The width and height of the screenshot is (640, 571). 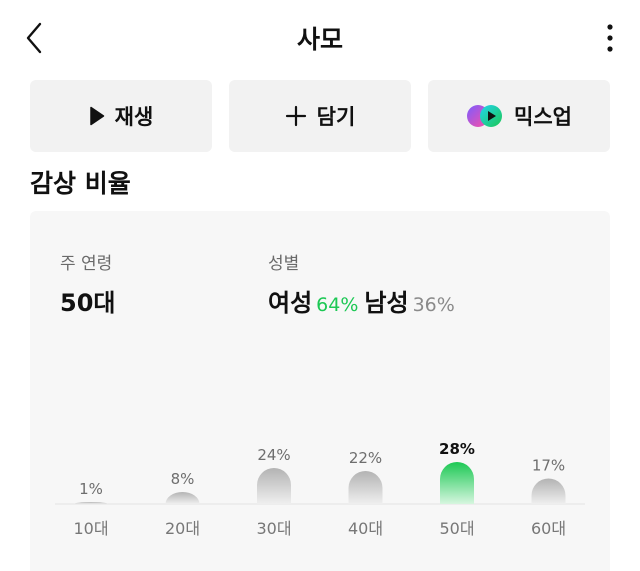 I want to click on more-button, so click(x=610, y=38).